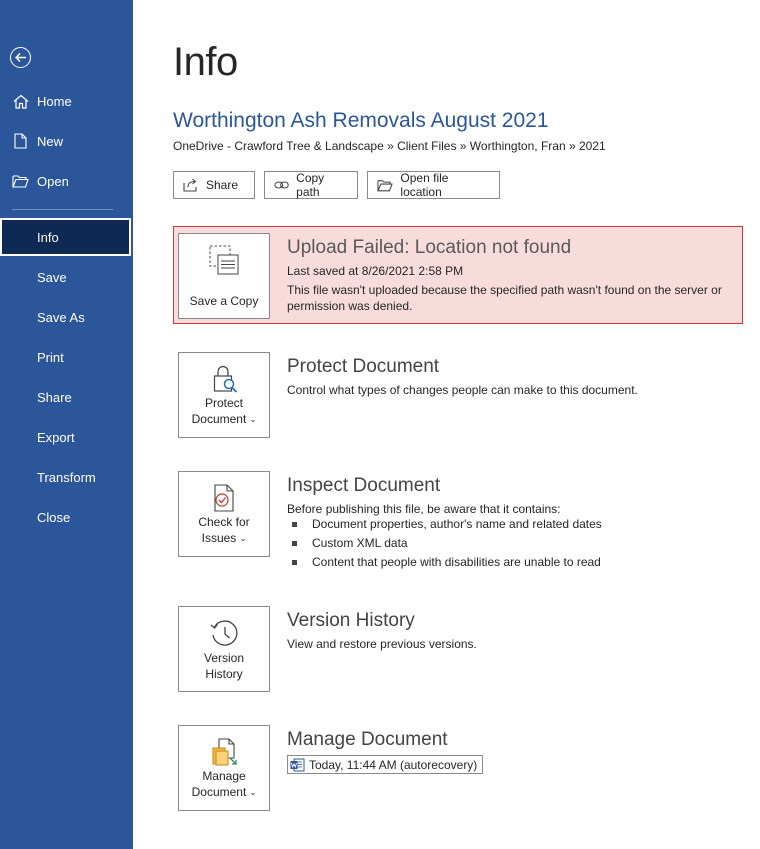 The height and width of the screenshot is (849, 760). Describe the element at coordinates (52, 277) in the screenshot. I see `nav-save-label: Save` at that location.